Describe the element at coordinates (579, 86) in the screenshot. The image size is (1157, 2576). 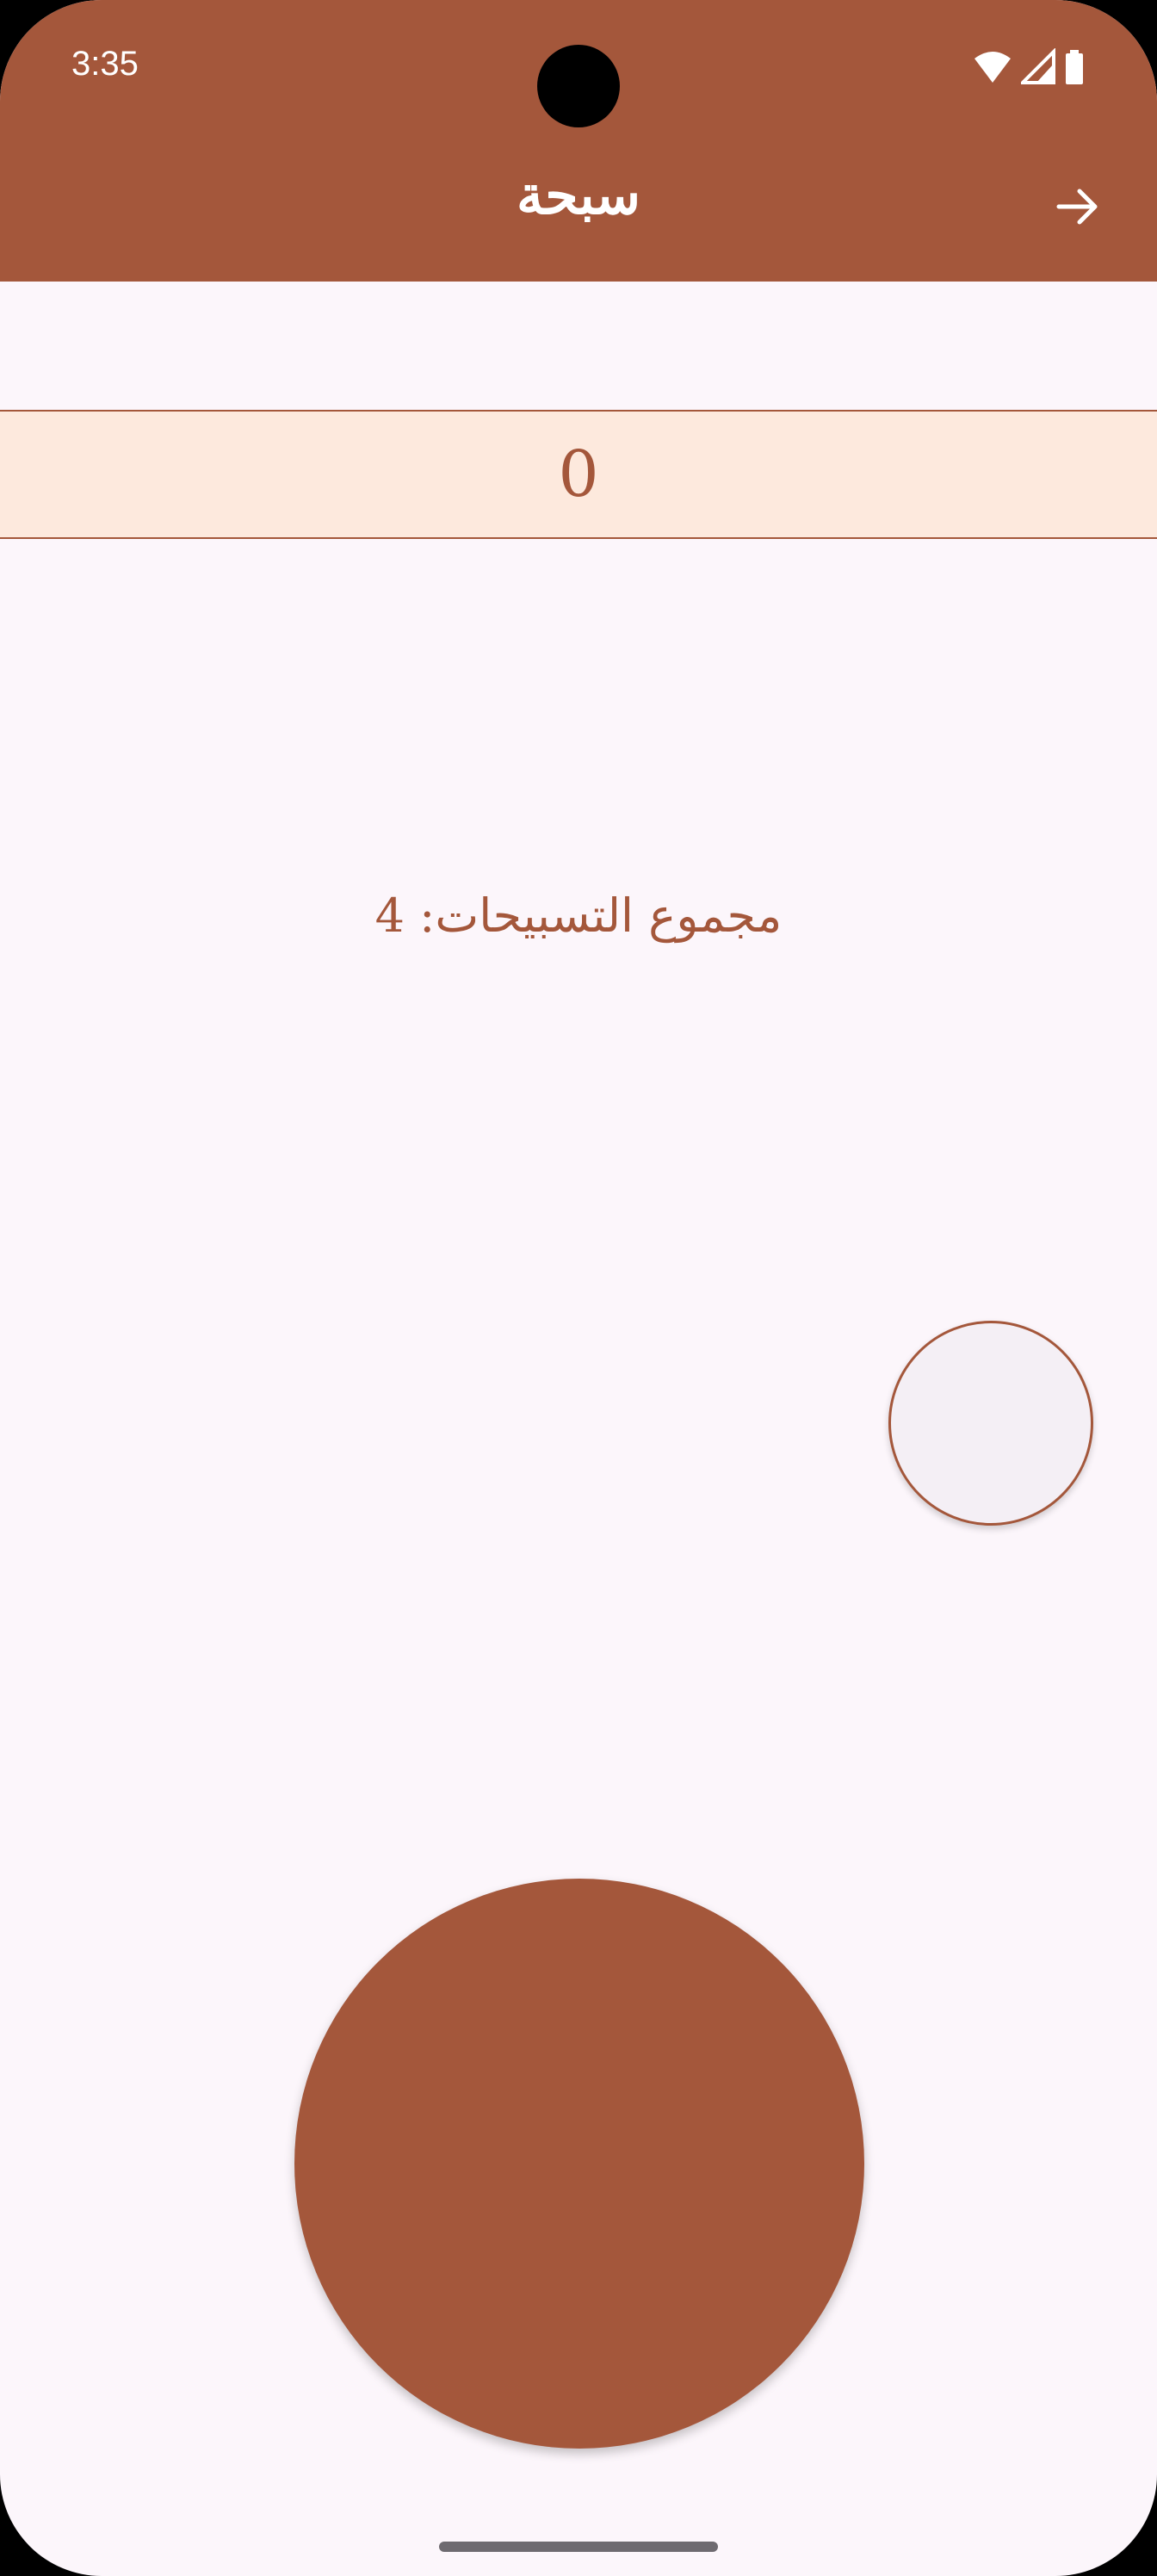
I see `camera-cutout` at that location.